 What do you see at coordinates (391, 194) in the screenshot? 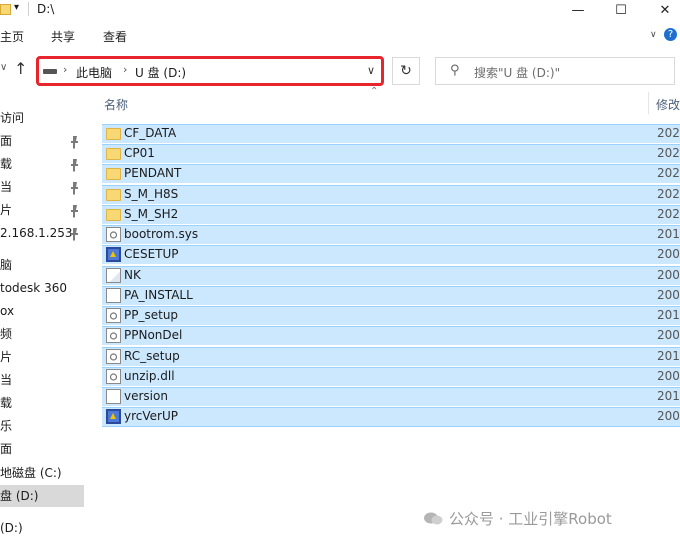
I see `list-item: S_M_H8S 2021` at bounding box center [391, 194].